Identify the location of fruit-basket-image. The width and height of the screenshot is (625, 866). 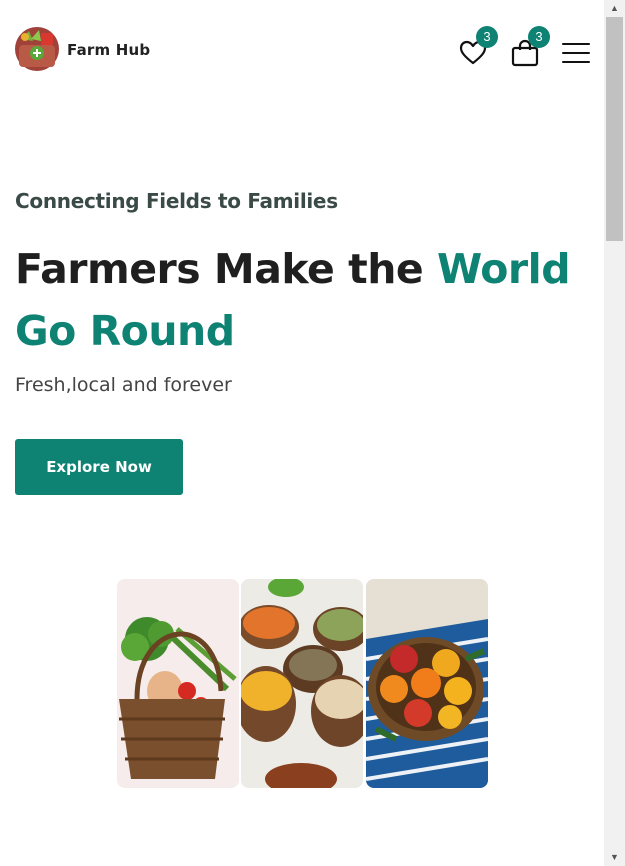
(427, 683).